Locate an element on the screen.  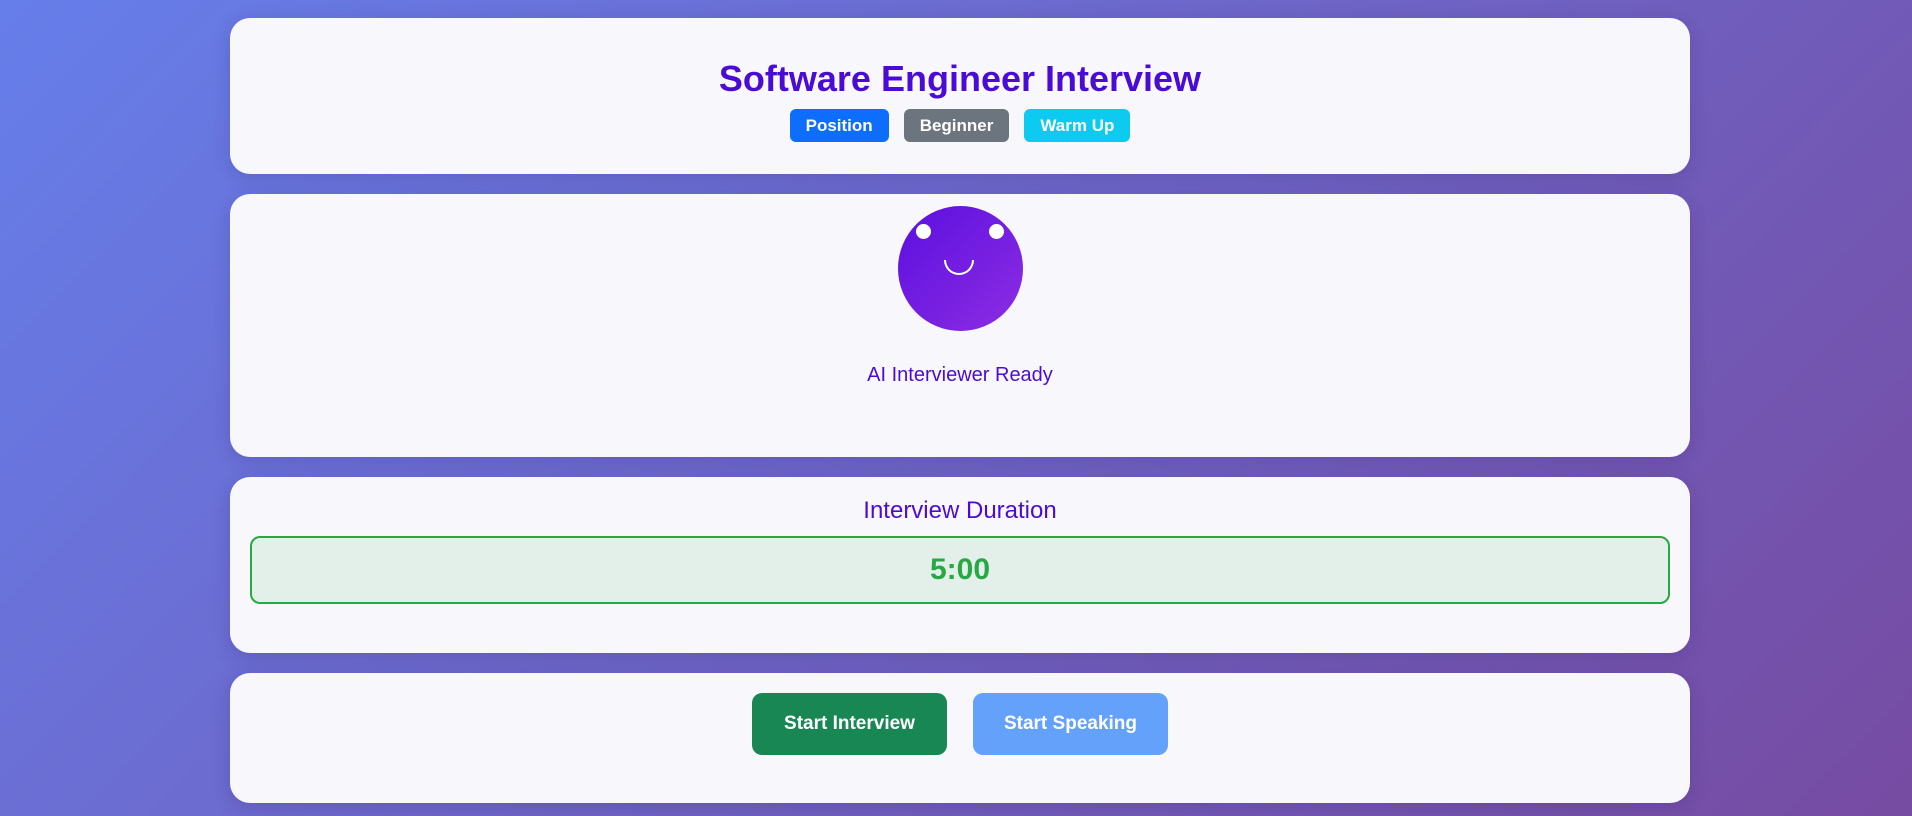
position-badge: Position is located at coordinates (839, 125).